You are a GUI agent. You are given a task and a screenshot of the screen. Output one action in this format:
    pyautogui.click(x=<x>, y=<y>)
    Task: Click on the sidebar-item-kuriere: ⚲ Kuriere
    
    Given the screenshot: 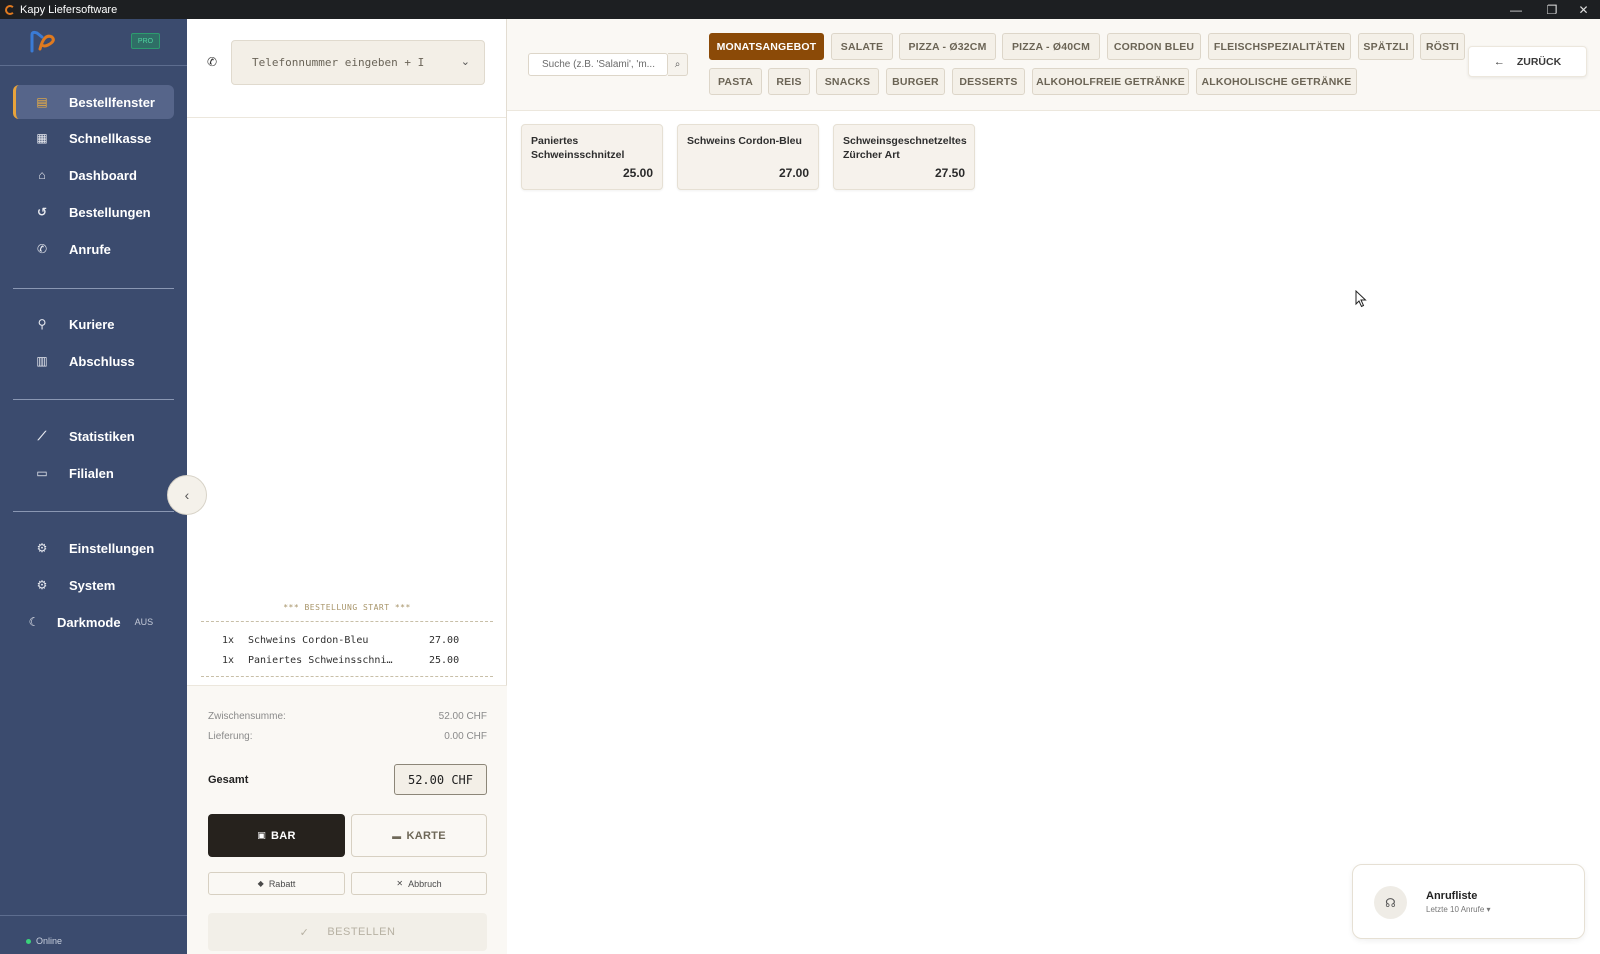 What is the action you would take?
    pyautogui.click(x=93, y=324)
    